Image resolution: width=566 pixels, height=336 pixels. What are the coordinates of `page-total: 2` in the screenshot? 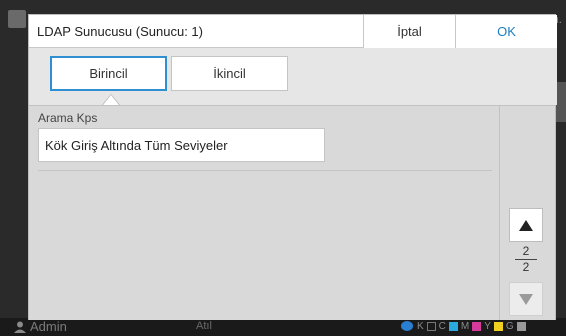 It's located at (526, 267).